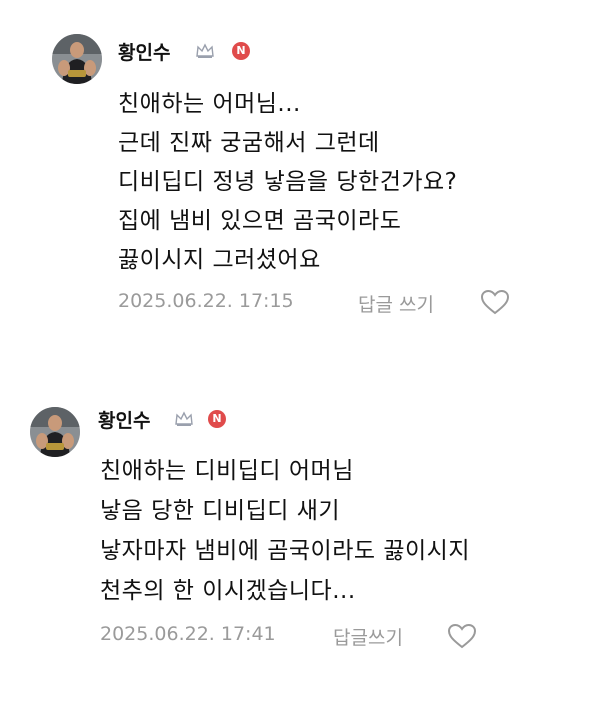 This screenshot has height=713, width=600. Describe the element at coordinates (285, 551) in the screenshot. I see `comment-text-line: 낳자마자 냄비에 곰국이라도 끓이시지` at that location.